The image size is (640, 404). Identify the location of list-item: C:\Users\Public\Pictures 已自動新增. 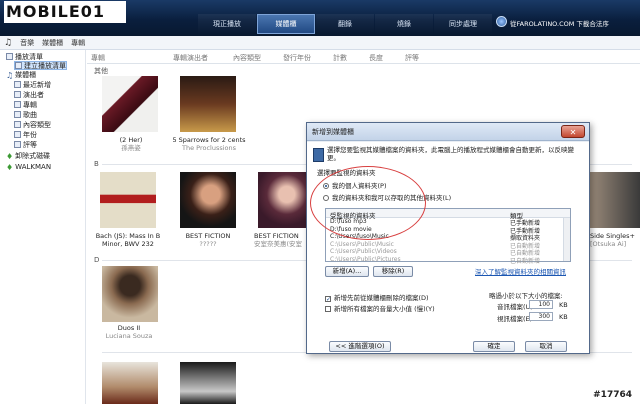
(448, 260).